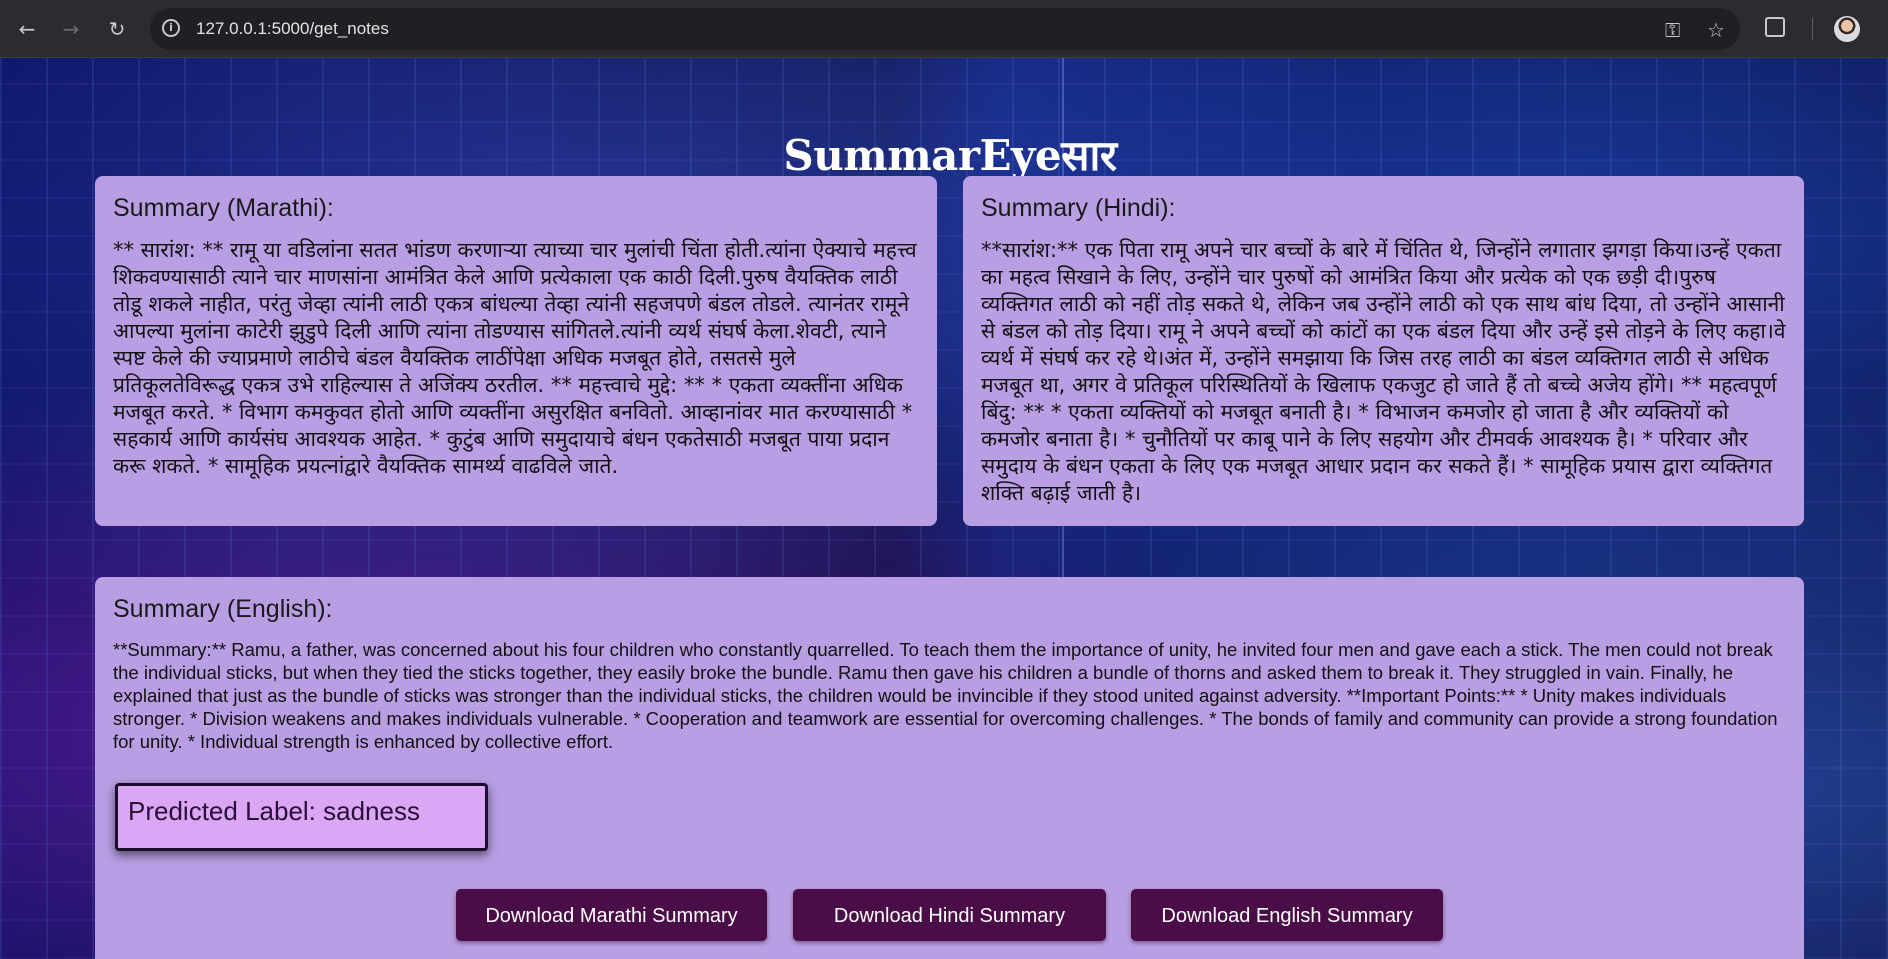 This screenshot has height=959, width=1888. What do you see at coordinates (1812, 29) in the screenshot?
I see `toolbar-divider` at bounding box center [1812, 29].